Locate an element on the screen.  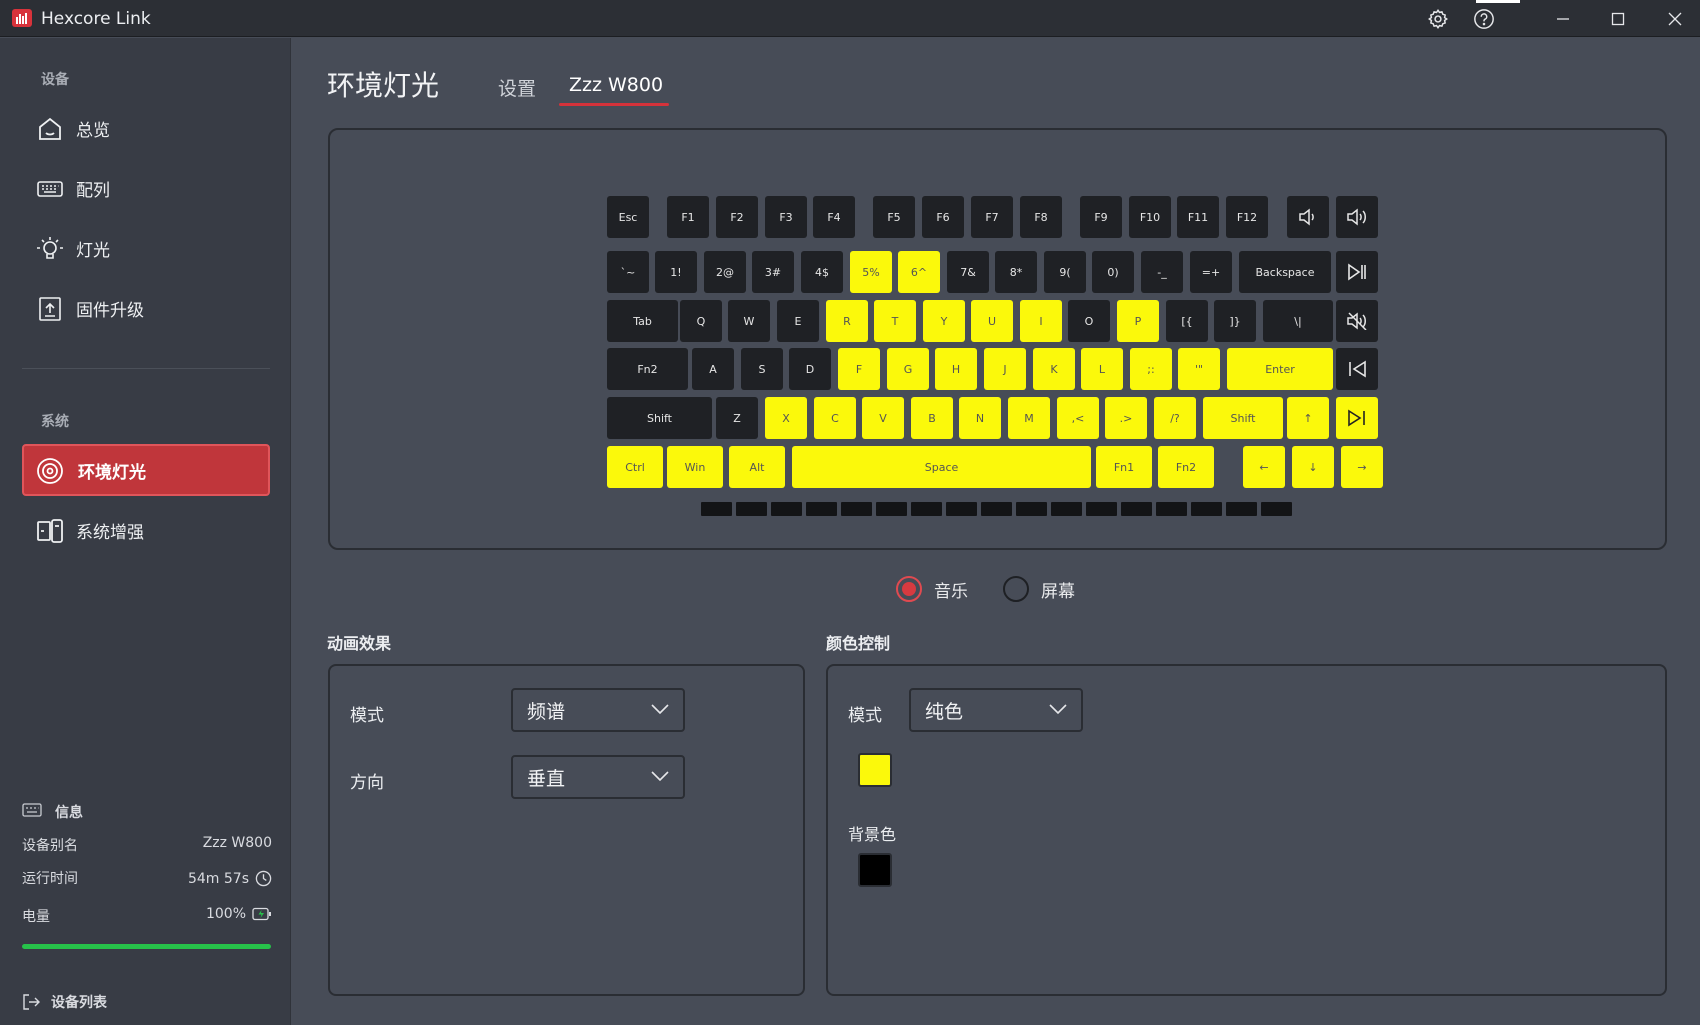
key-next-icon is located at coordinates (1357, 418).